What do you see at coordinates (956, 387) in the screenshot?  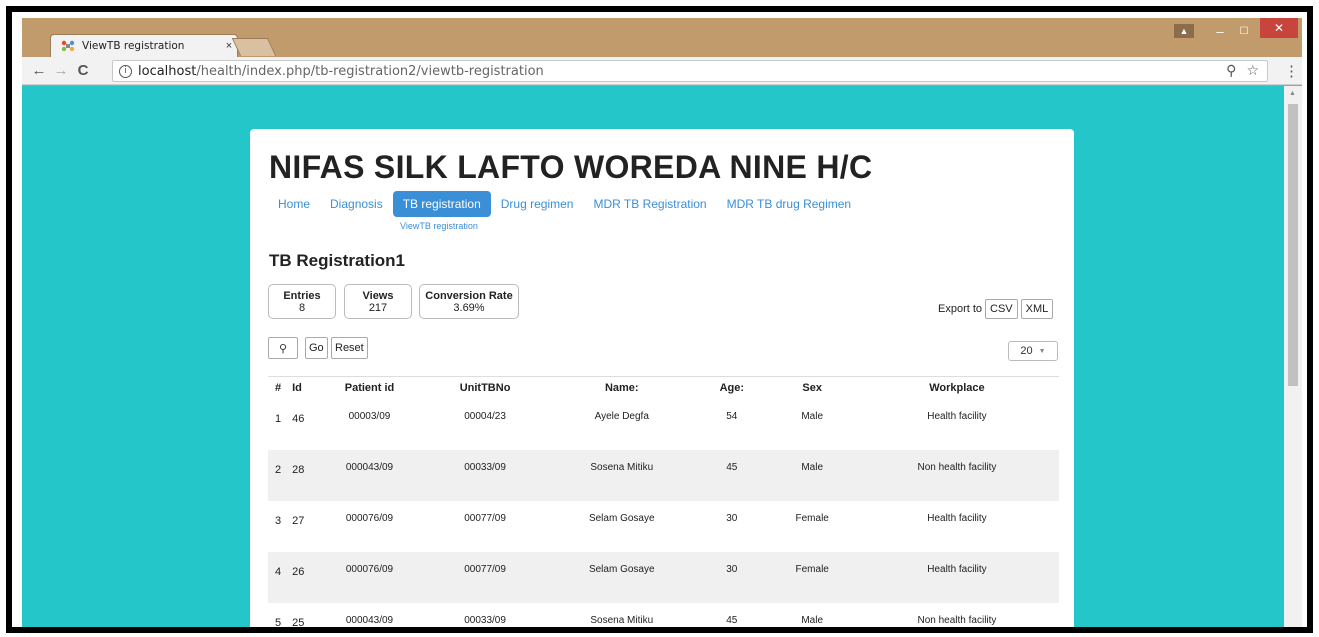 I see `col-header-workplace: Workplace` at bounding box center [956, 387].